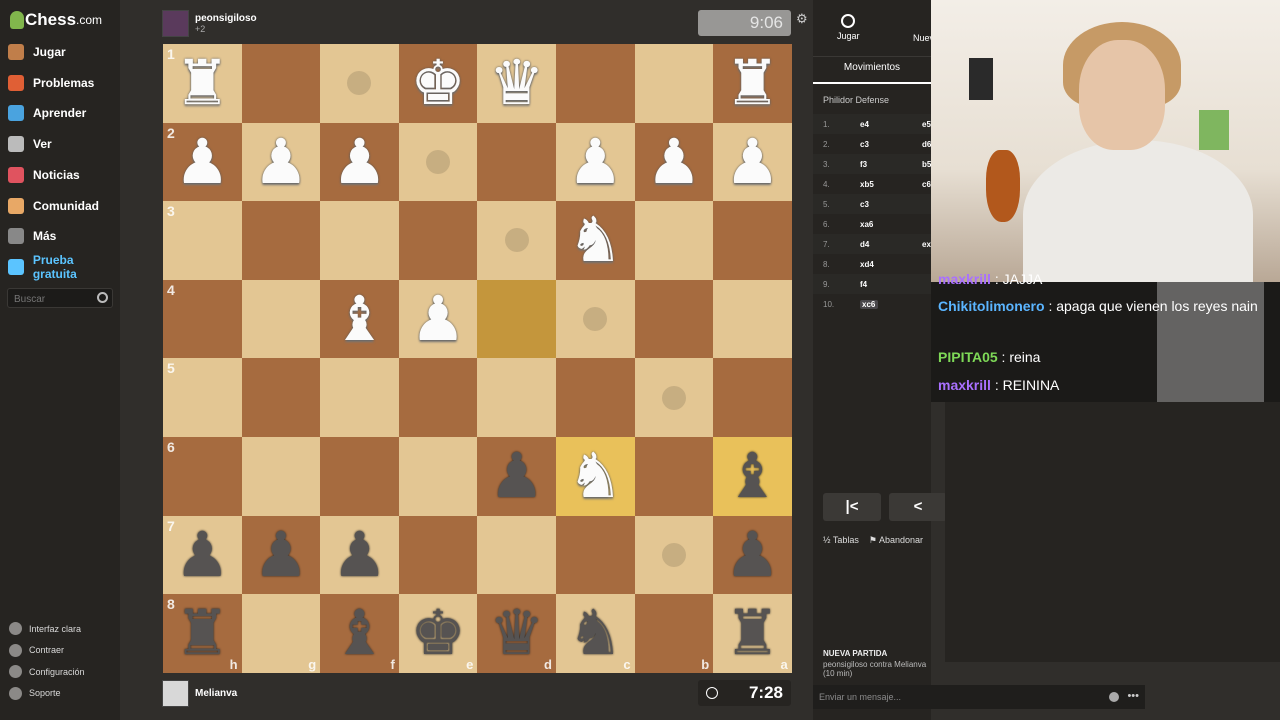 The width and height of the screenshot is (1280, 720). Describe the element at coordinates (926, 124) in the screenshot. I see `black-move: e5` at that location.